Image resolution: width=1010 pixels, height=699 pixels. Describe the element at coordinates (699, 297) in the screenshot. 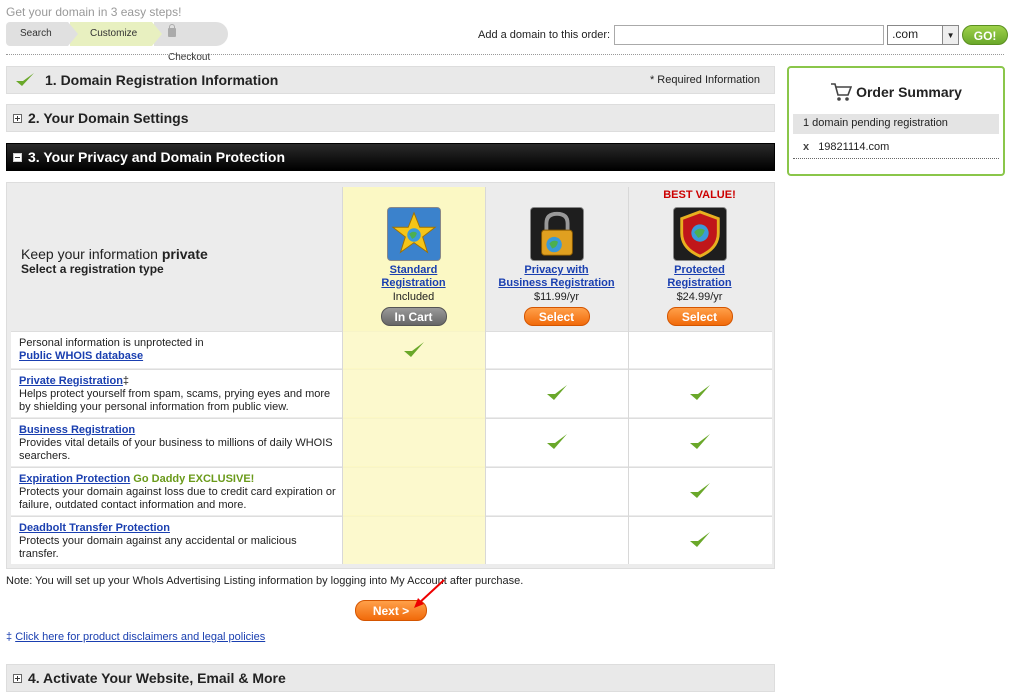

I see `plan-protected-price: $24.99/yr` at that location.